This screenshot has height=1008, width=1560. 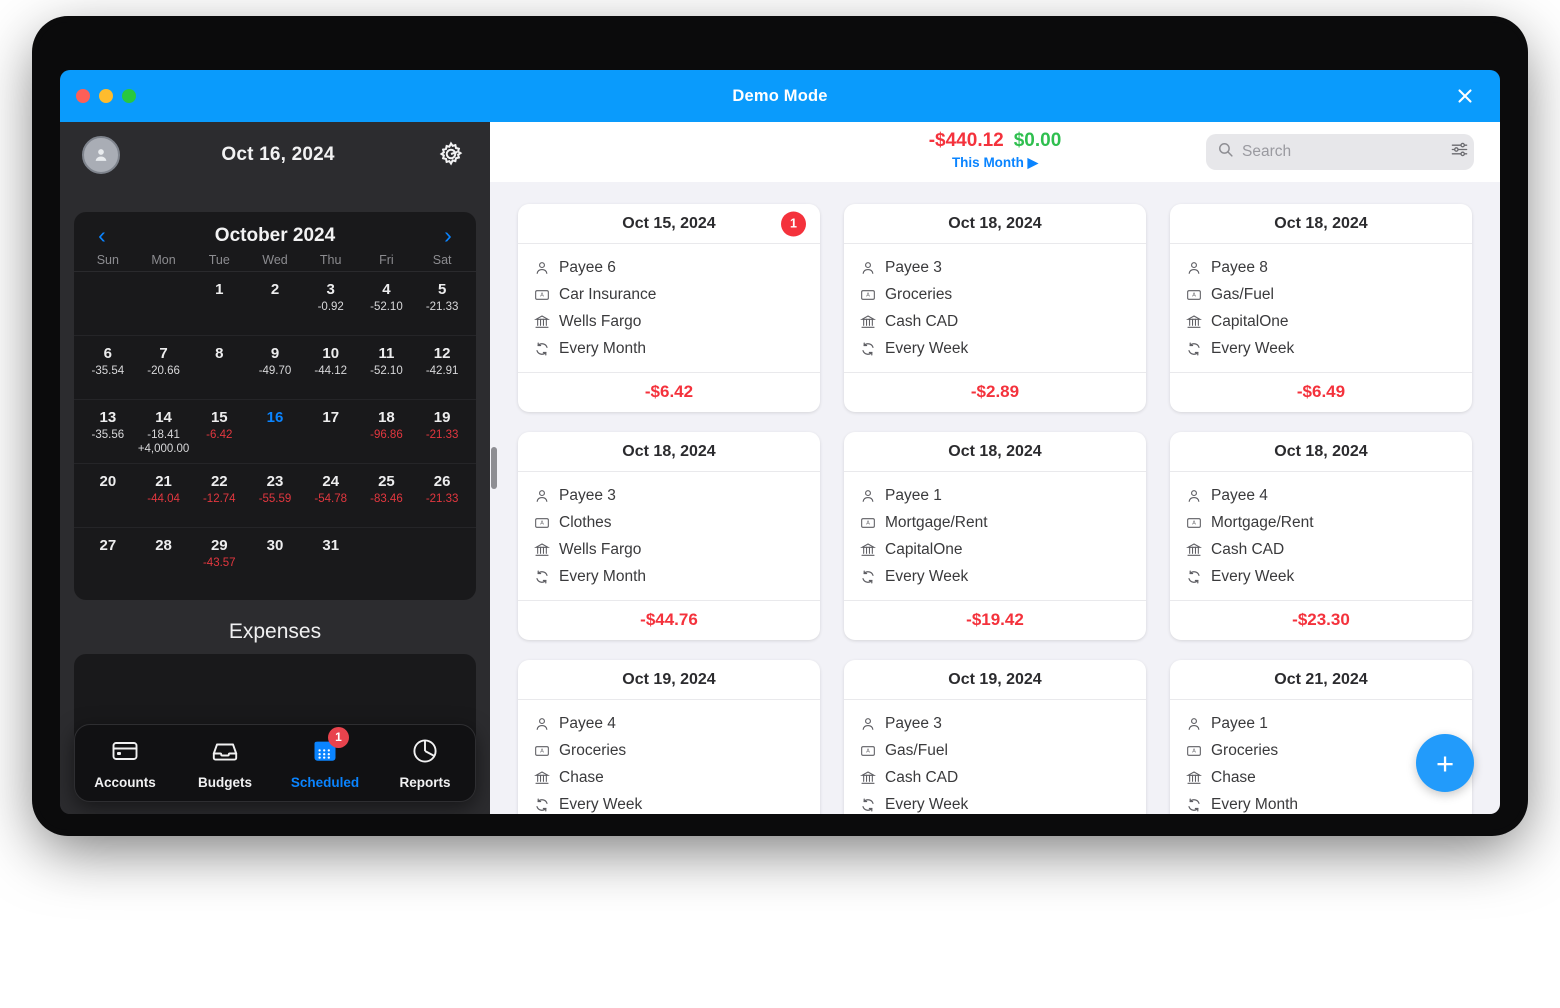 What do you see at coordinates (669, 321) in the screenshot?
I see `card-account-row: Wells Fargo` at bounding box center [669, 321].